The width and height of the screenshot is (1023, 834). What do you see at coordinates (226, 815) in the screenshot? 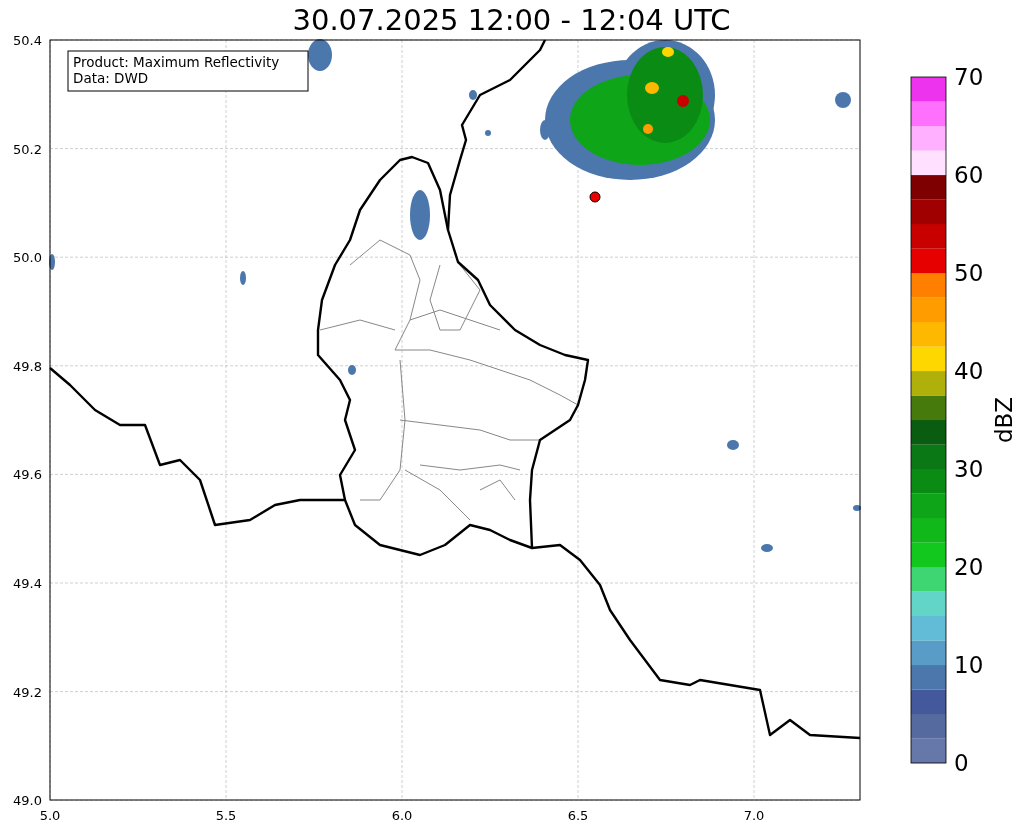
I see `x-tick-label: 5.5` at bounding box center [226, 815].